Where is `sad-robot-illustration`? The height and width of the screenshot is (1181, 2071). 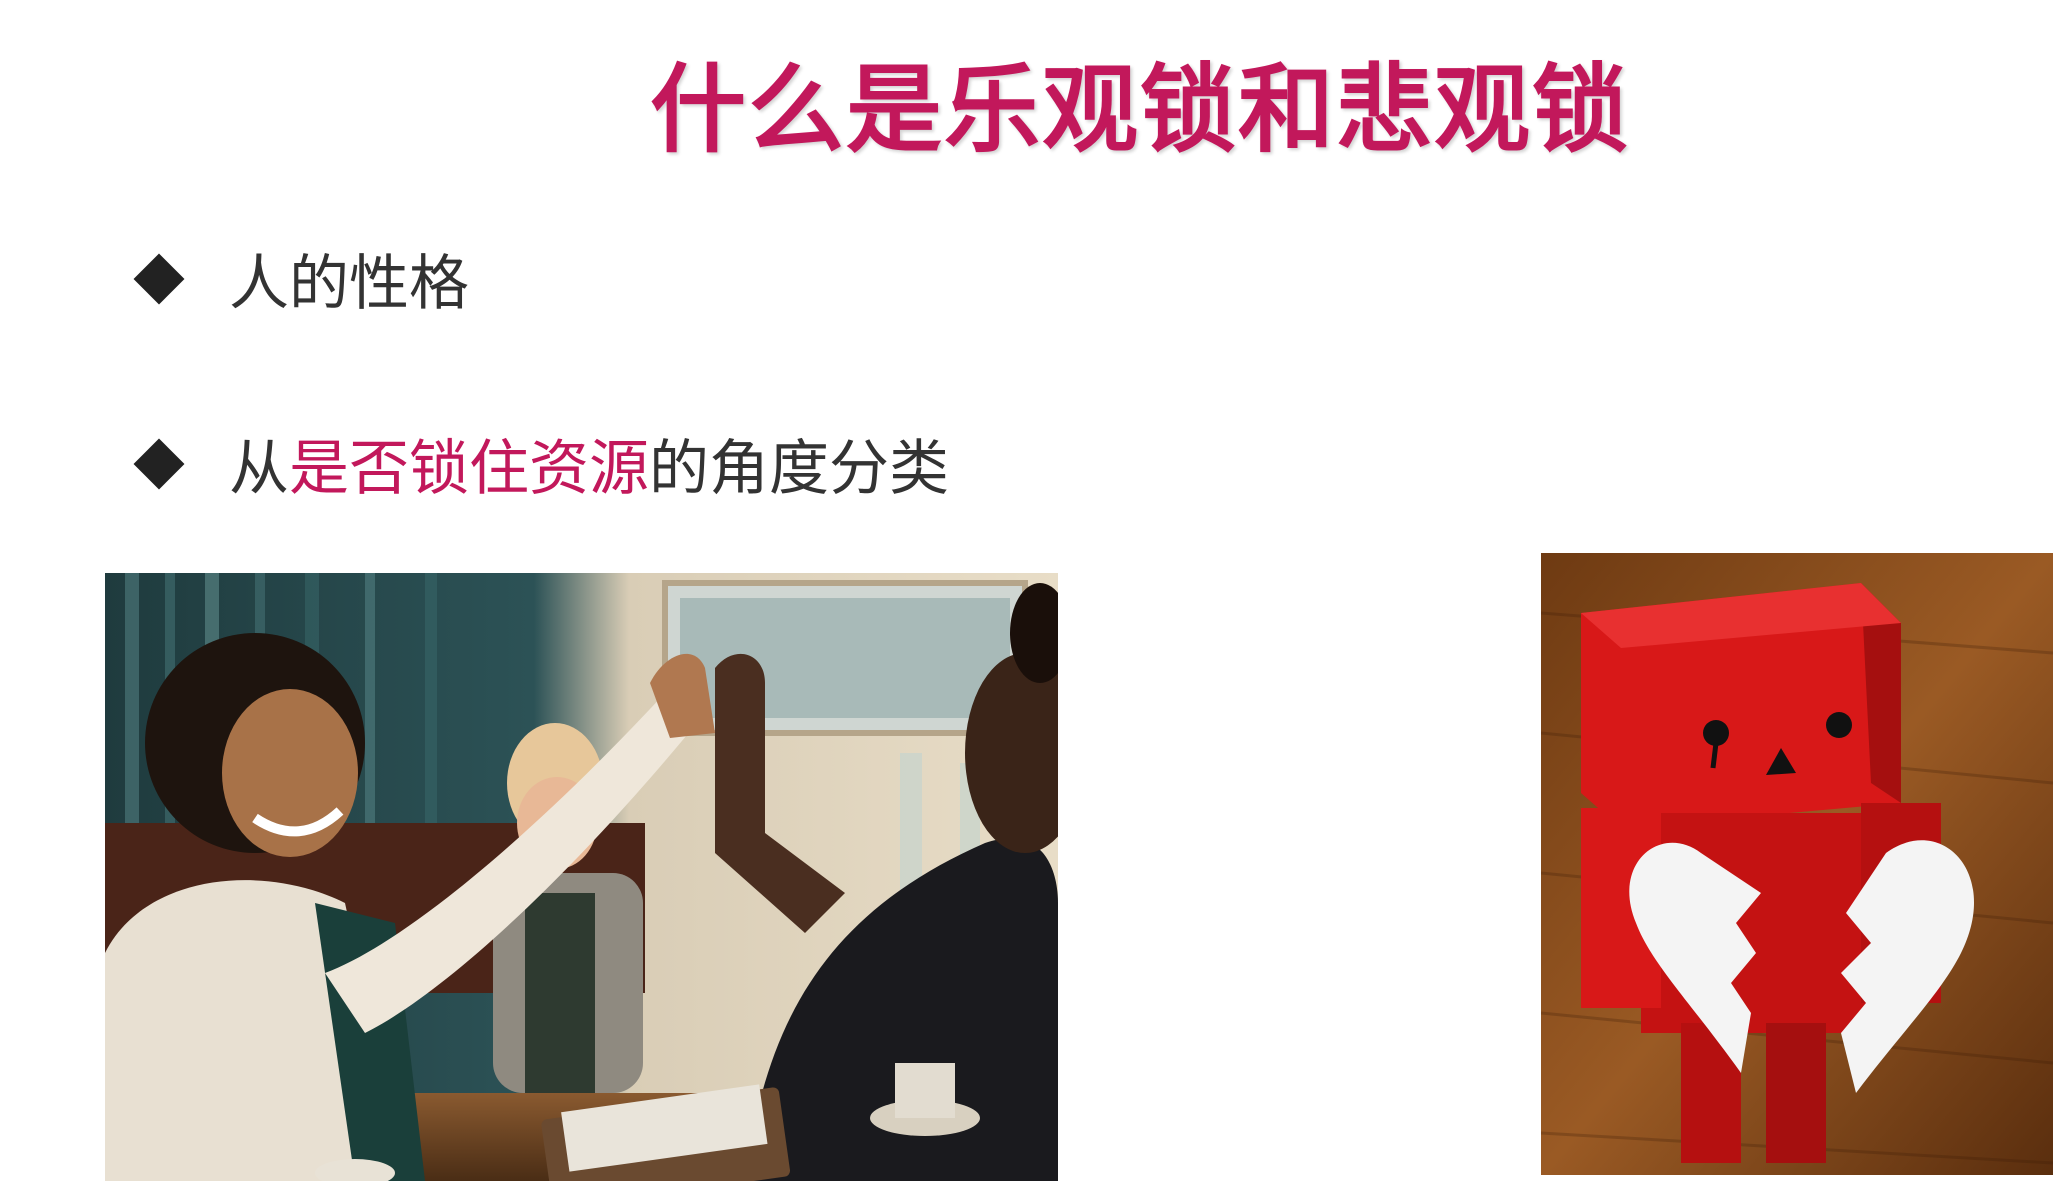 sad-robot-illustration is located at coordinates (1797, 864).